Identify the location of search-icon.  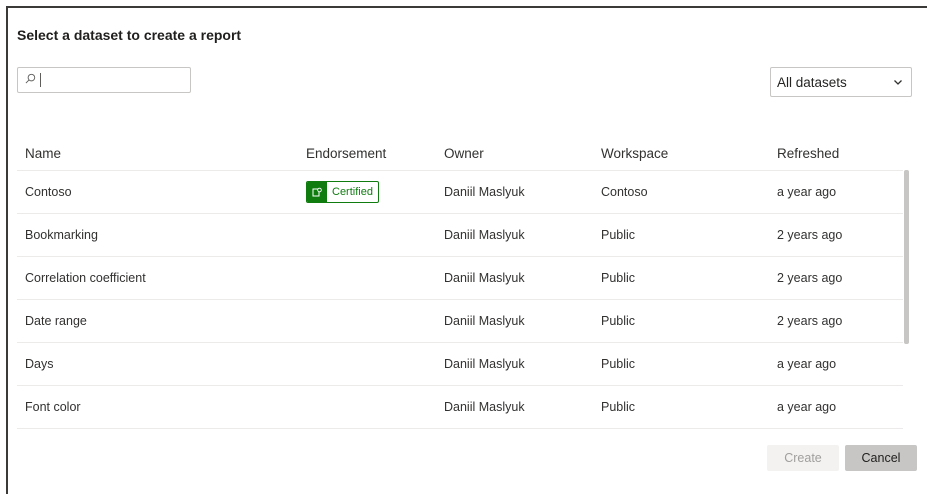
(30, 80).